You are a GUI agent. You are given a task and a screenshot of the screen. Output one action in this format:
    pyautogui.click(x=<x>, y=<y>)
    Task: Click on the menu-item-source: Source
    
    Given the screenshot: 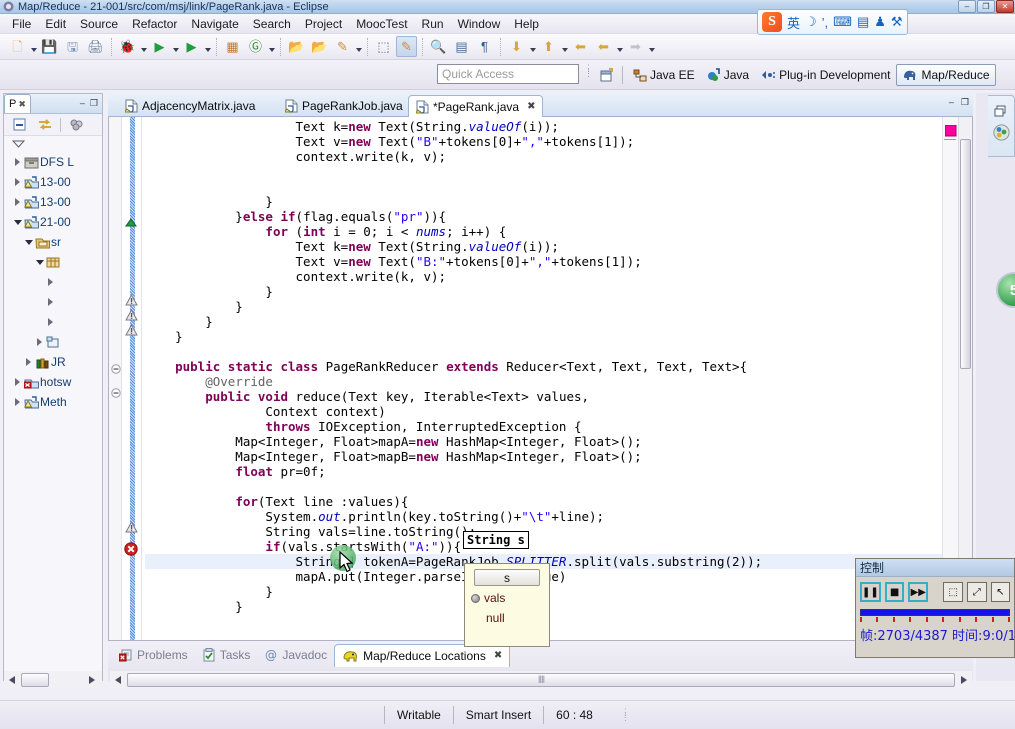 What is the action you would take?
    pyautogui.click(x=99, y=24)
    